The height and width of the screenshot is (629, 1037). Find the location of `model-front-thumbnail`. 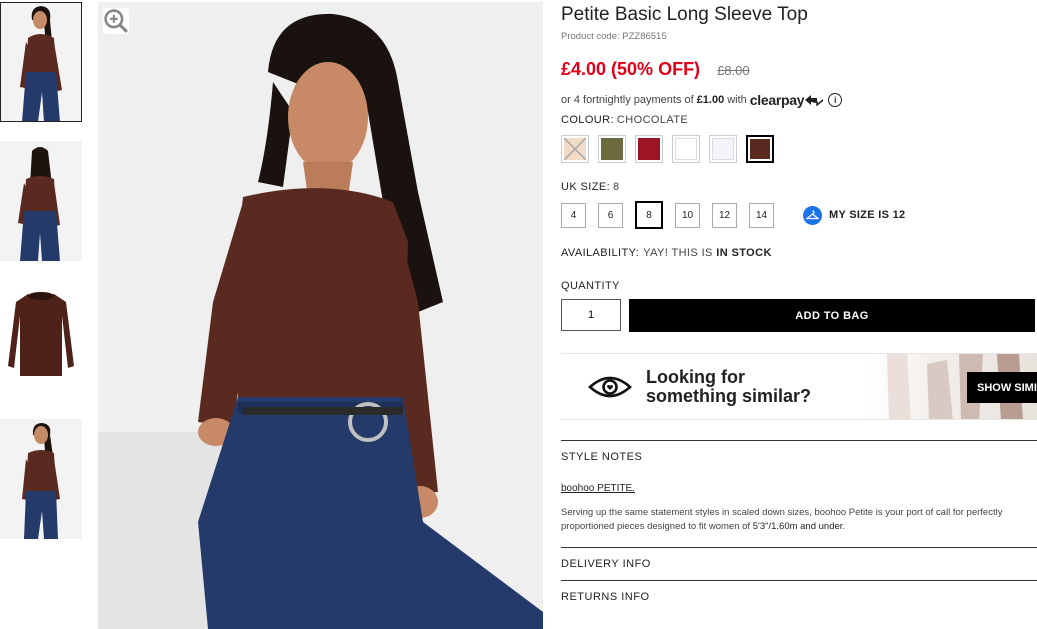

model-front-thumbnail is located at coordinates (41, 62).